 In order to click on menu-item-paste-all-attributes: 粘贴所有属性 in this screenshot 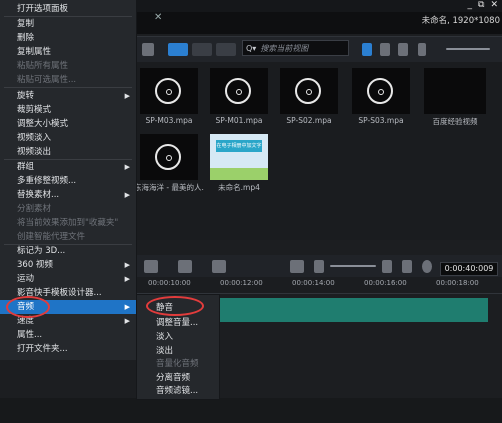, I will do `click(43, 66)`.